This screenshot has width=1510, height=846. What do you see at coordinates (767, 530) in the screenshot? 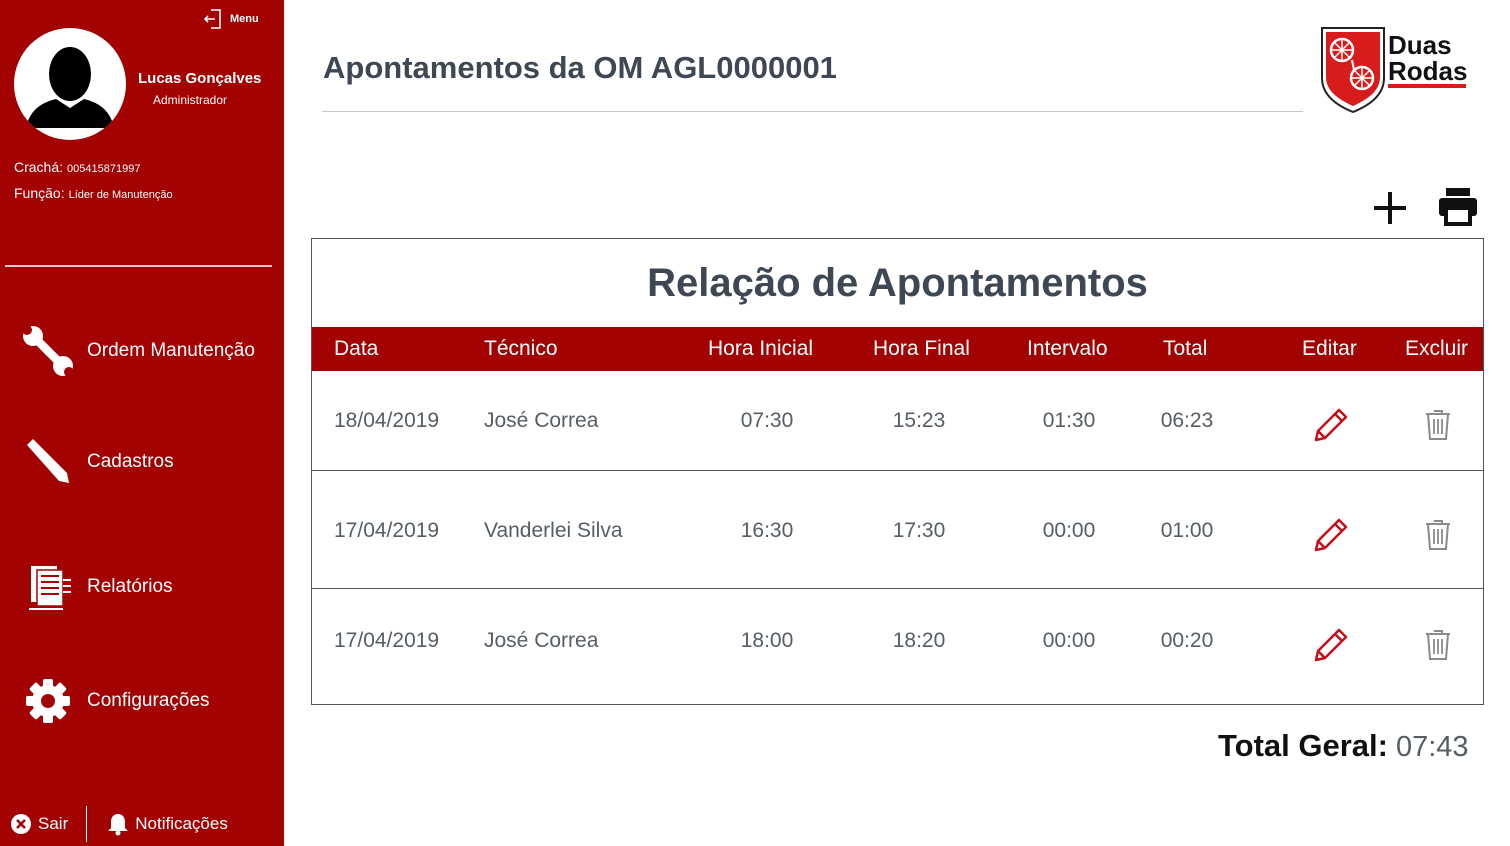
I see `cell-hora-inicial: 16:30` at bounding box center [767, 530].